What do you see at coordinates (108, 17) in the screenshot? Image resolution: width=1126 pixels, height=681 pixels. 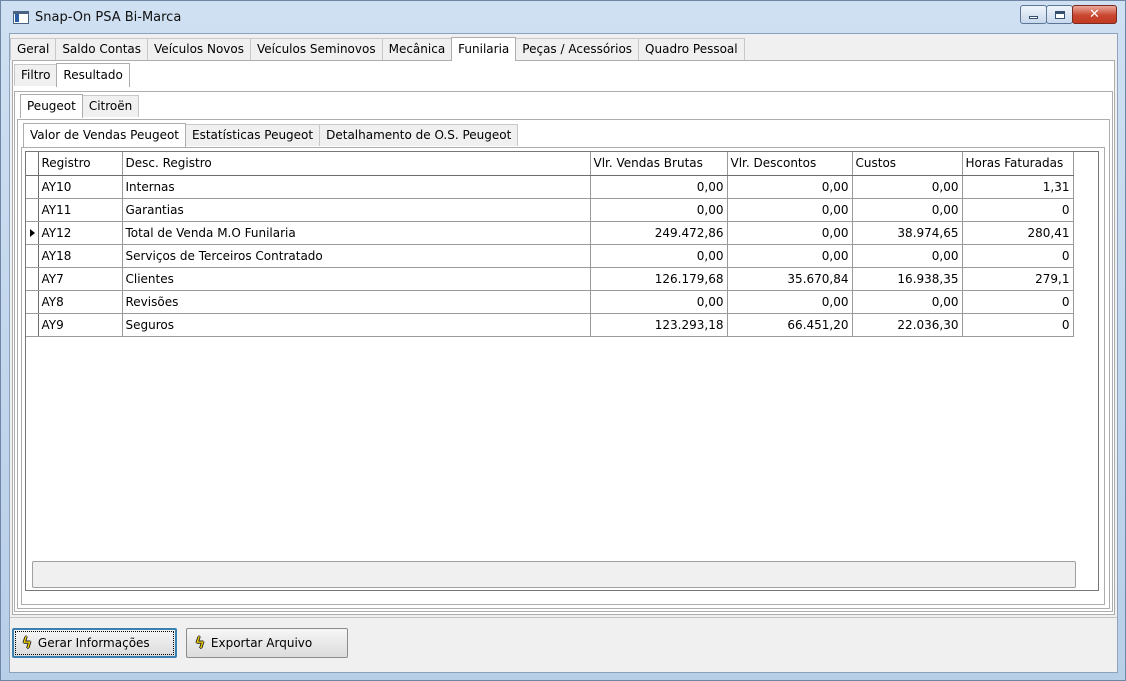 I see `window-title: Snap-On PSA Bi-Marca` at bounding box center [108, 17].